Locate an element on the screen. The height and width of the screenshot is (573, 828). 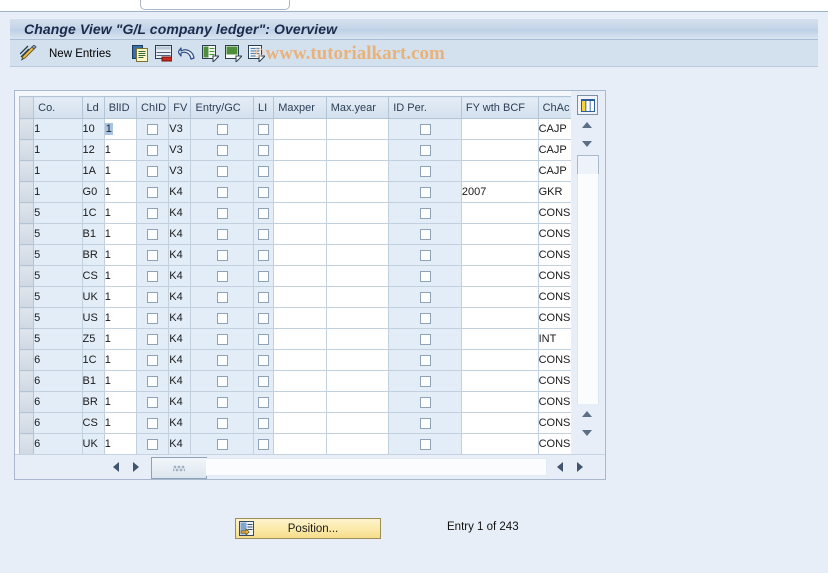
horizontal-scrollbar is located at coordinates (310, 466).